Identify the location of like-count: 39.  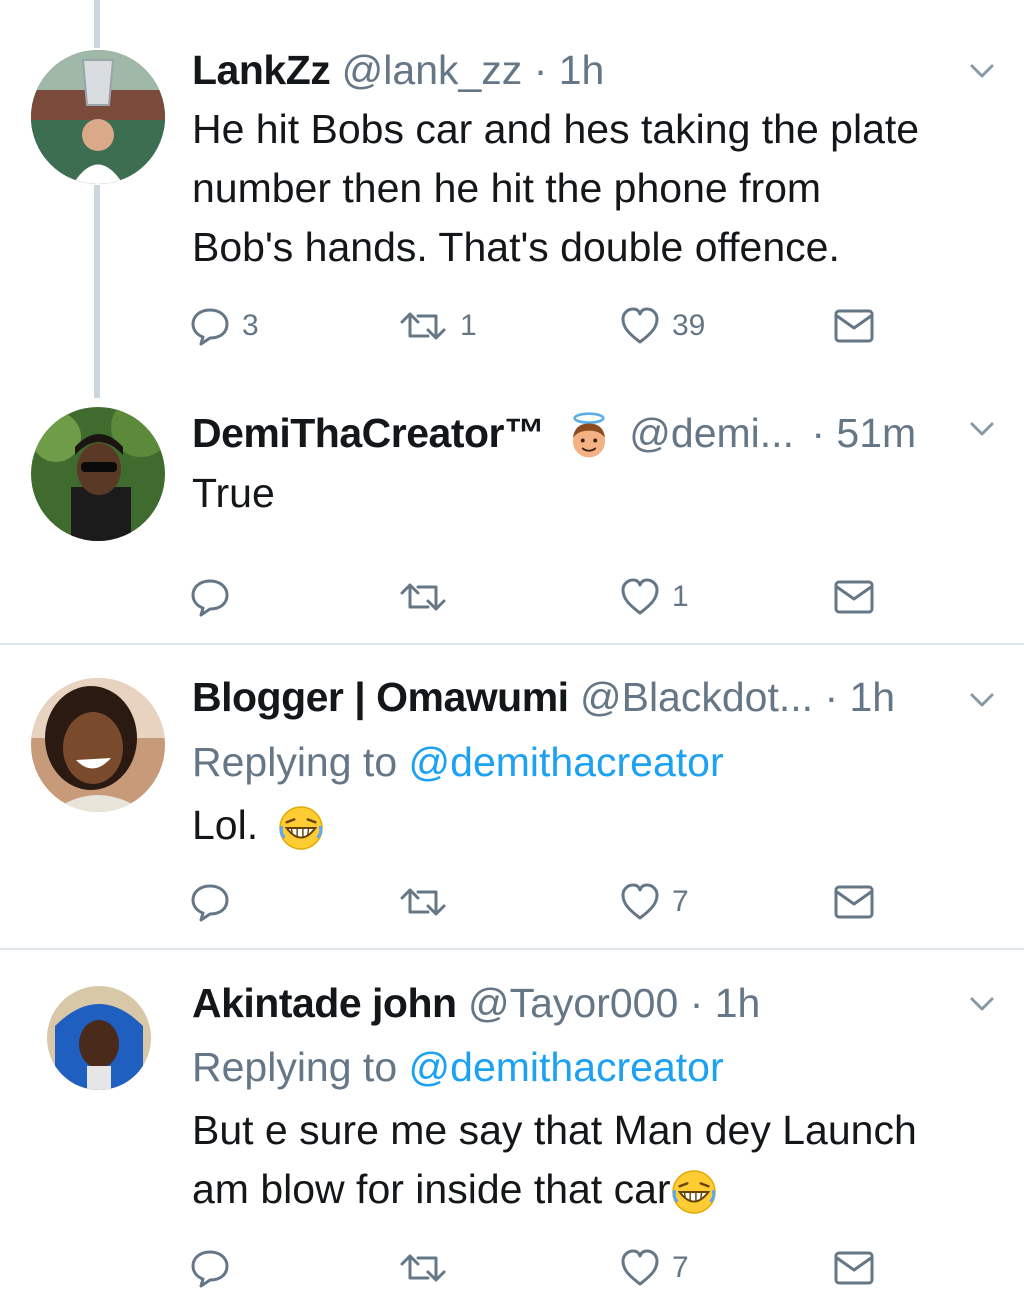
(689, 325).